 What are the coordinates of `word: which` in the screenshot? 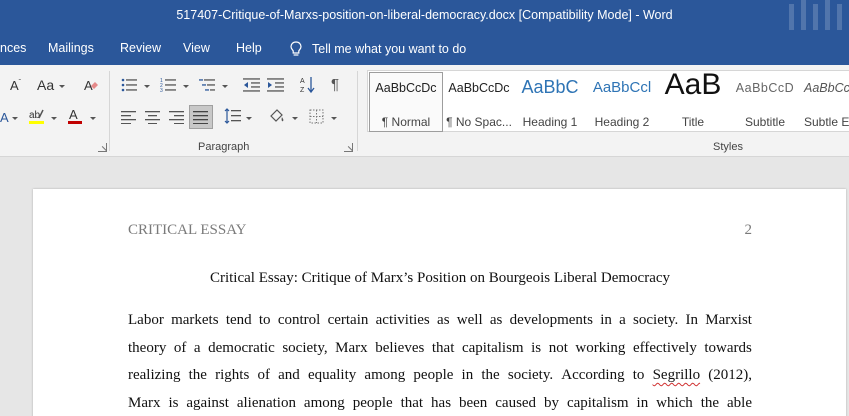 It's located at (674, 402).